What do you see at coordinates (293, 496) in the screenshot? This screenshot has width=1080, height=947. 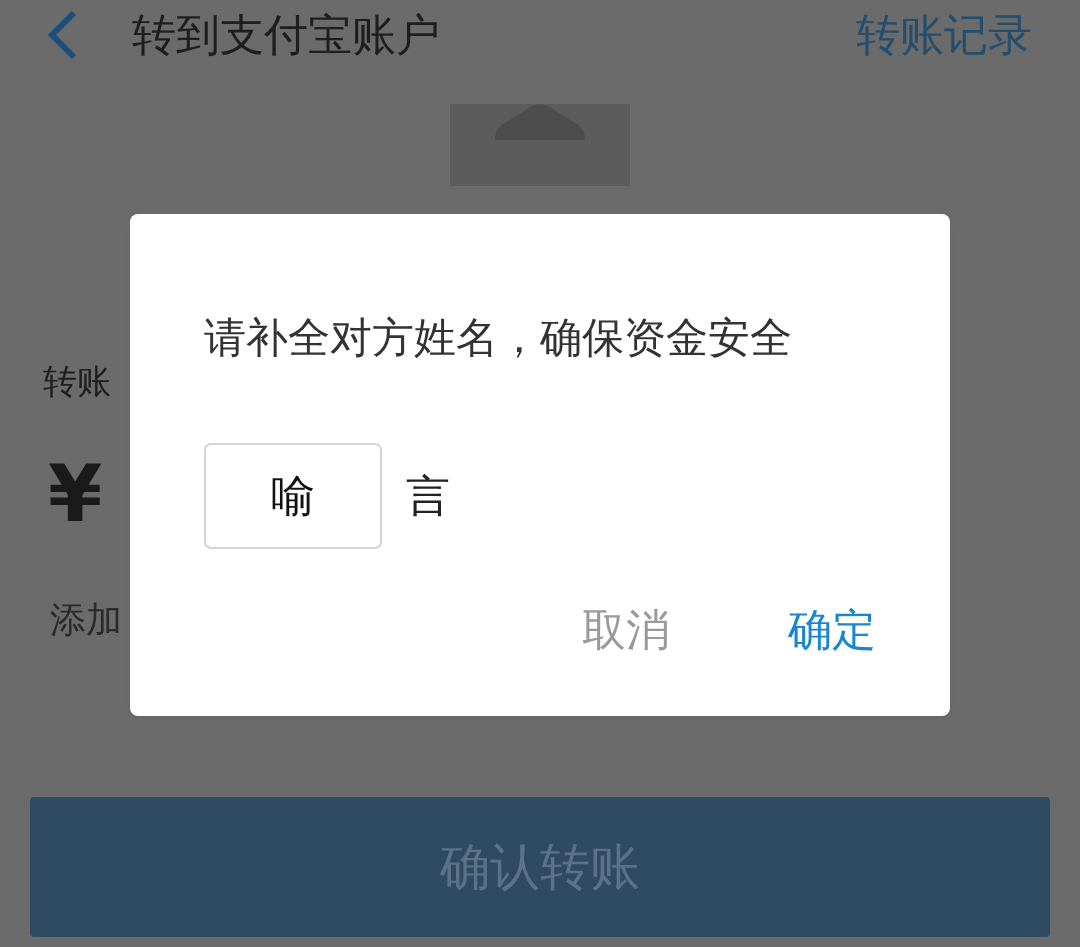 I see `name-input-field: 喻` at bounding box center [293, 496].